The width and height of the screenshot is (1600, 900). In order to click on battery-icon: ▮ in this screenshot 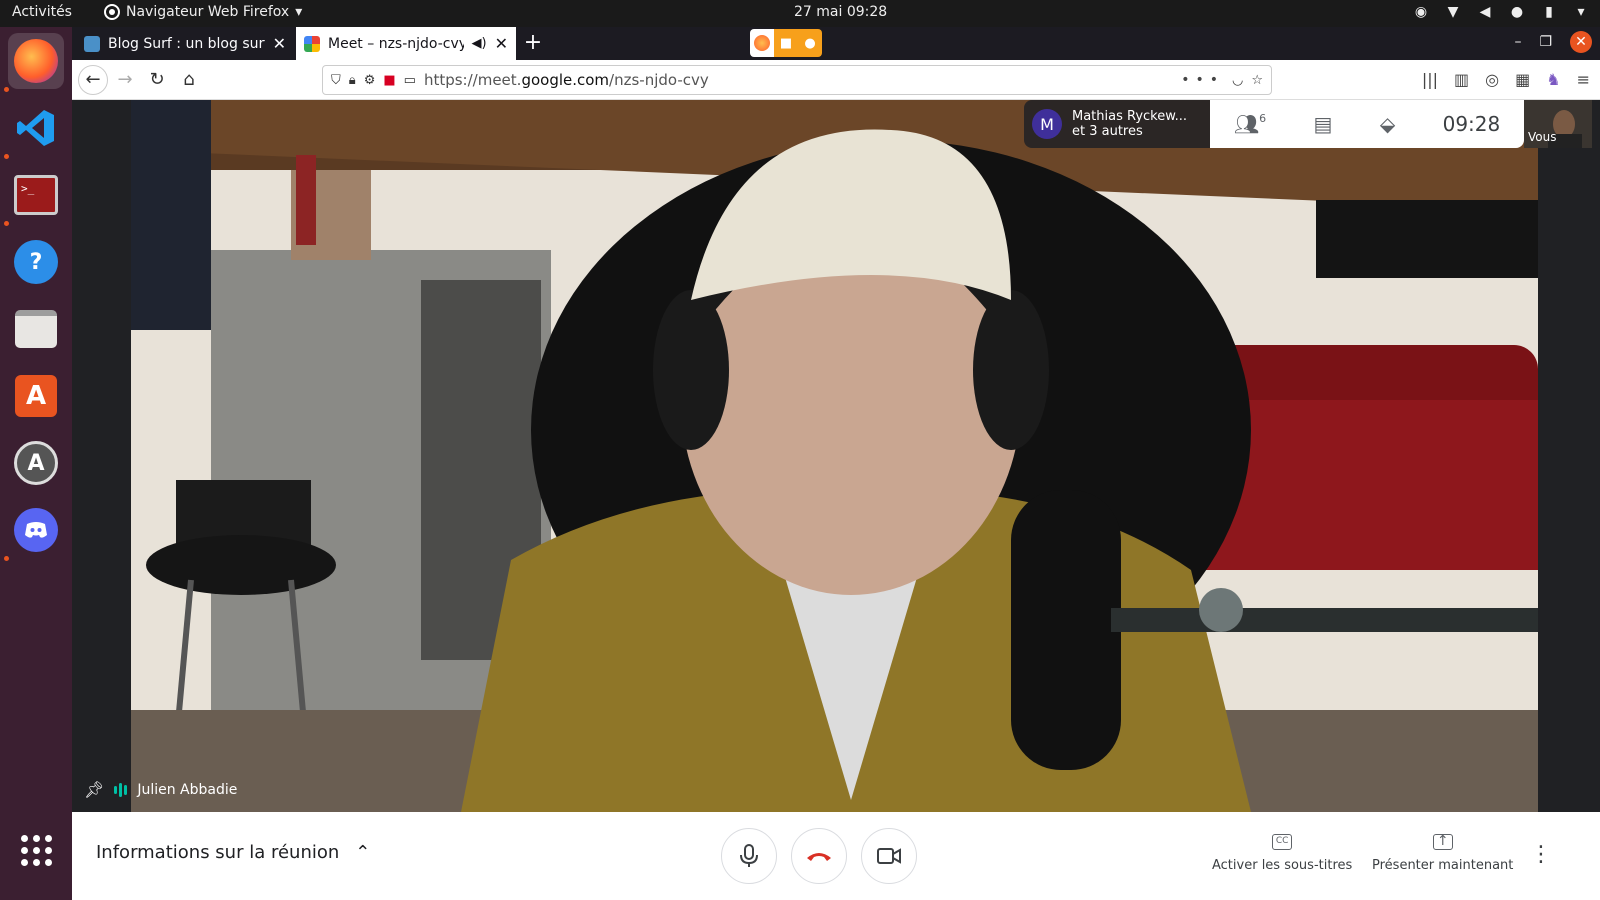, I will do `click(1549, 12)`.